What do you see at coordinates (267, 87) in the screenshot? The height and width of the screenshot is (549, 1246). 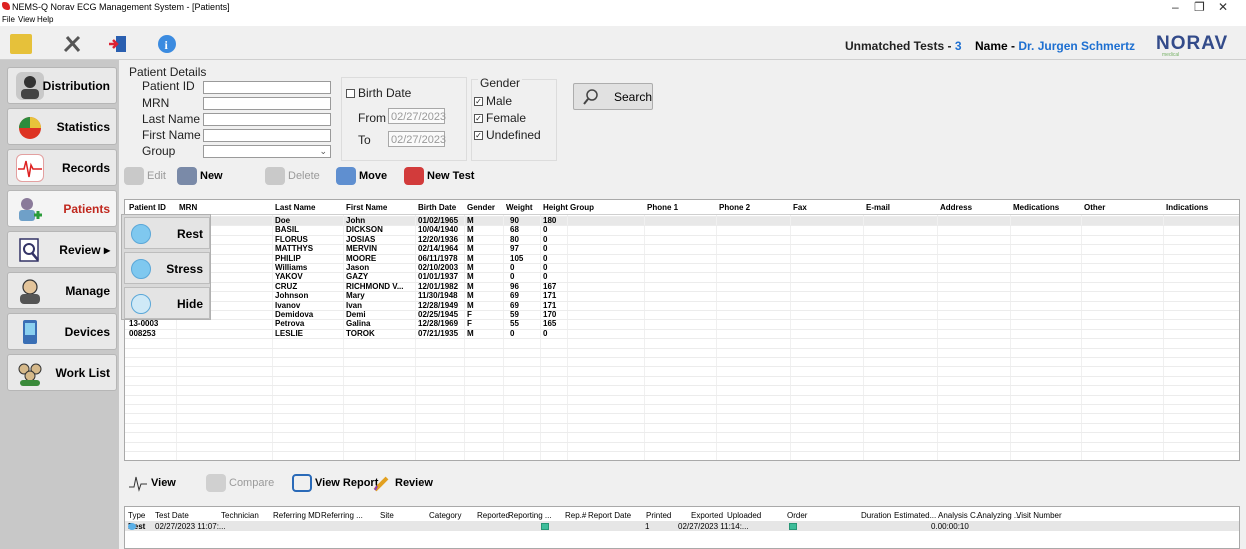 I see `patient-id-input` at bounding box center [267, 87].